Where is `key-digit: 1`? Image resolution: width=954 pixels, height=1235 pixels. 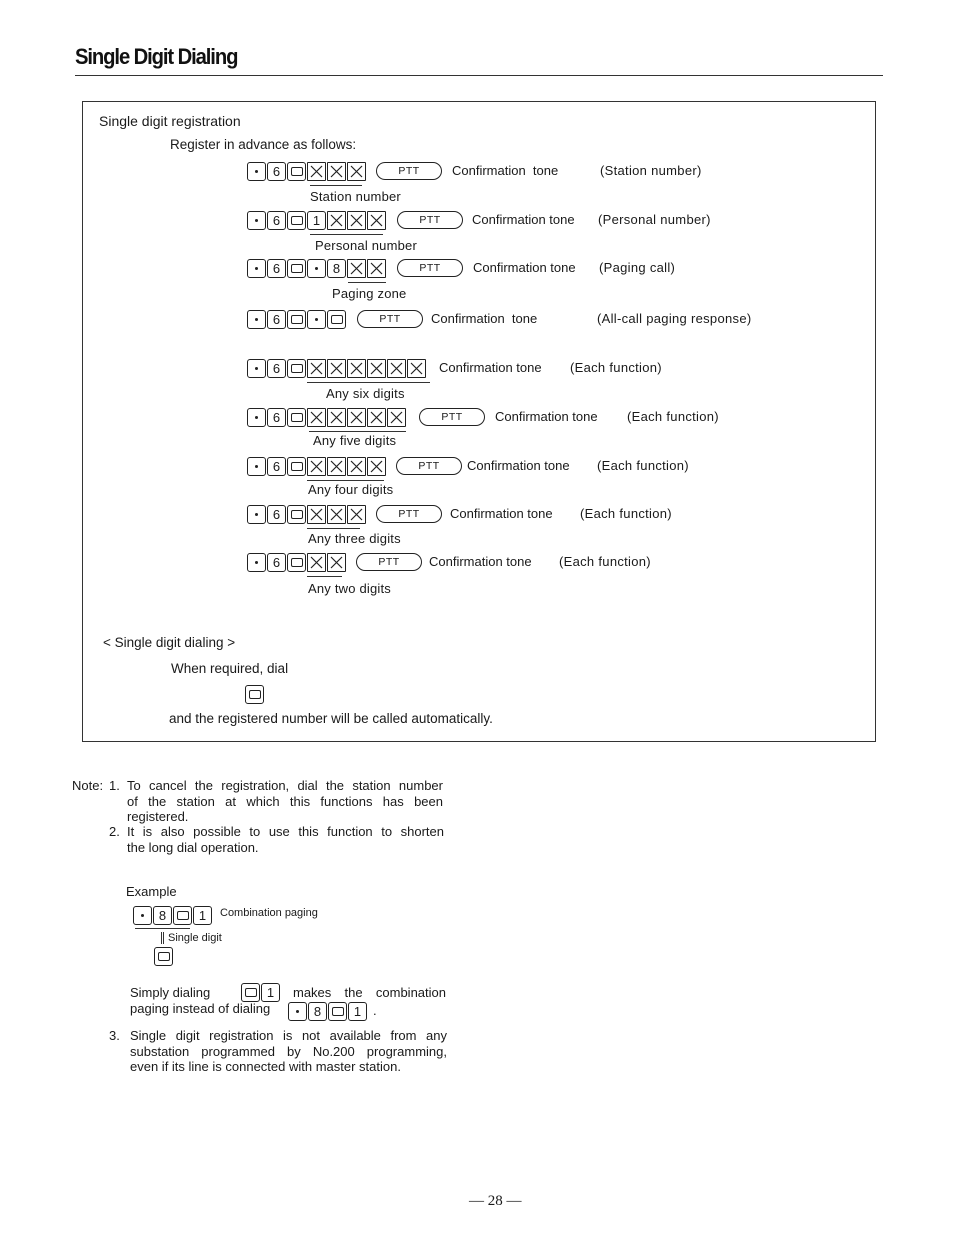 key-digit: 1 is located at coordinates (202, 915).